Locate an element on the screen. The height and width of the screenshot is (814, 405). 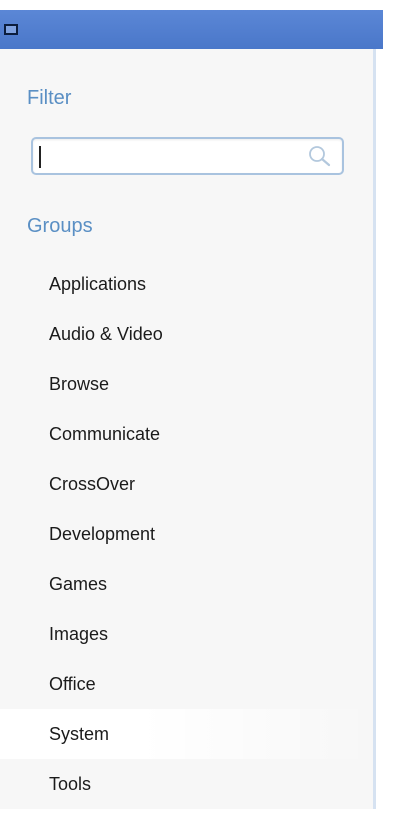
filter-heading: Filter is located at coordinates (49, 98).